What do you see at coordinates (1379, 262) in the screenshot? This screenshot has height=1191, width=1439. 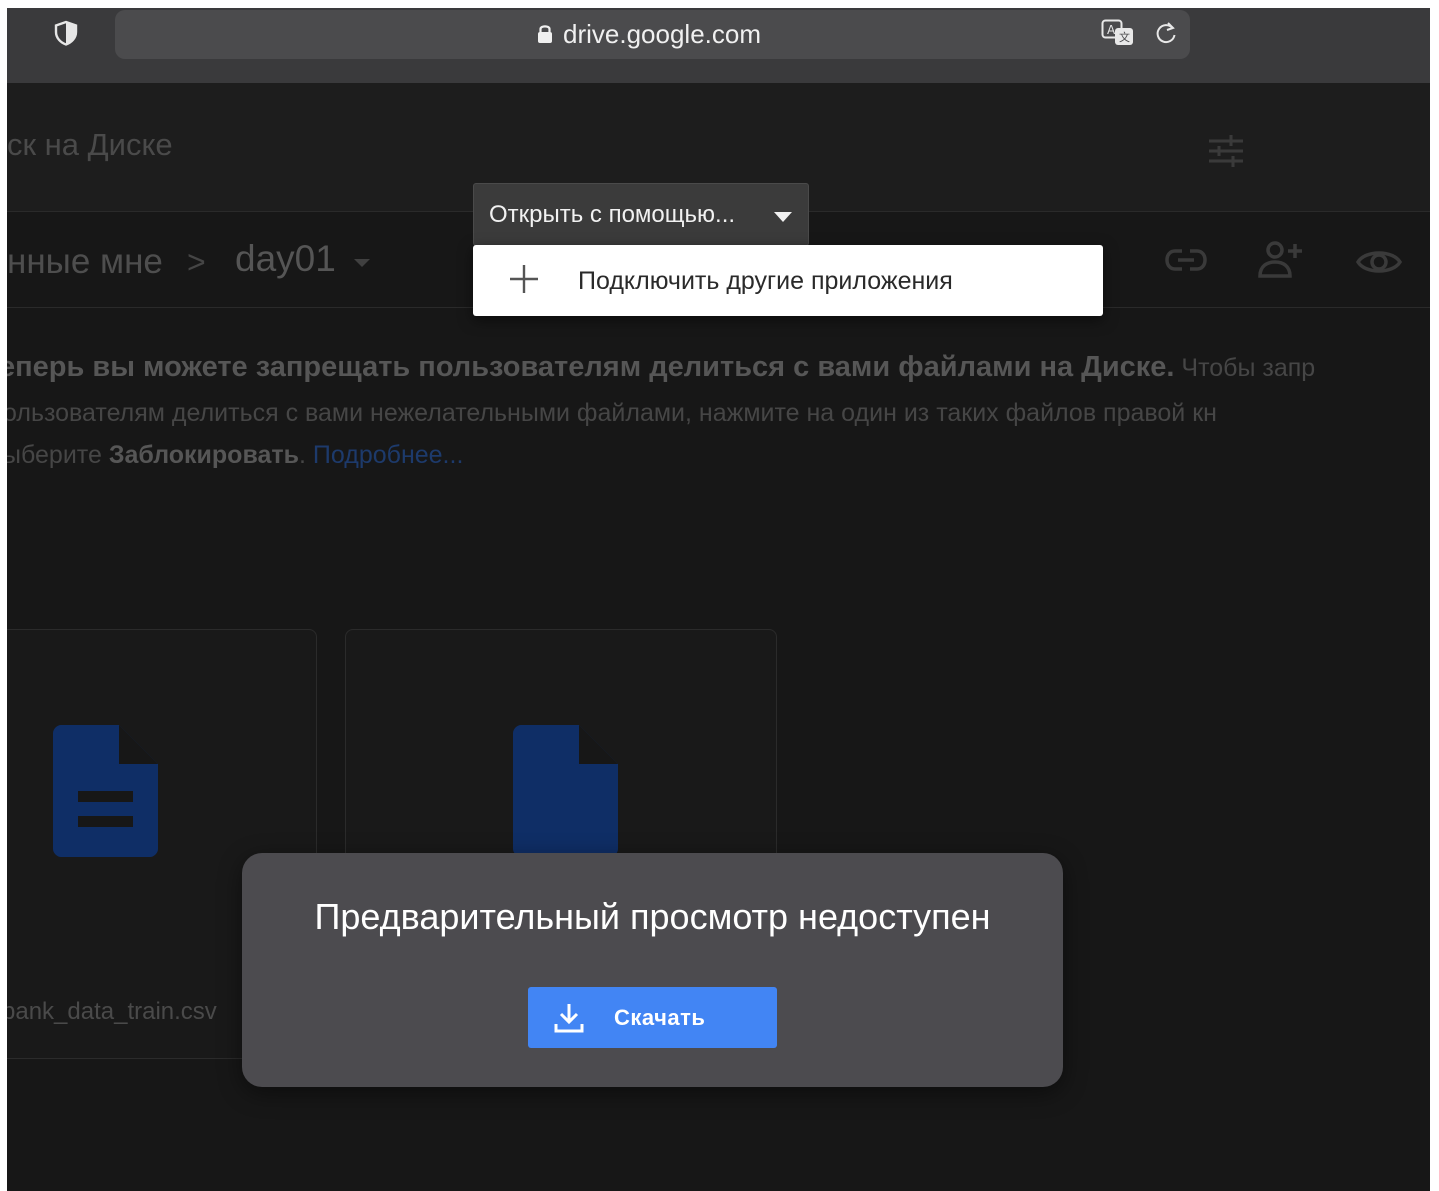 I see `eye-icon` at bounding box center [1379, 262].